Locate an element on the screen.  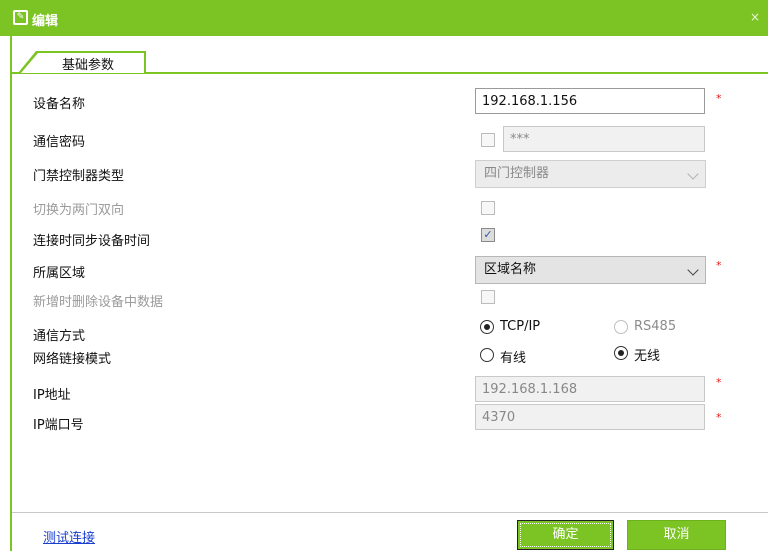
tab-basic-params-label: 基础参数 is located at coordinates (88, 65).